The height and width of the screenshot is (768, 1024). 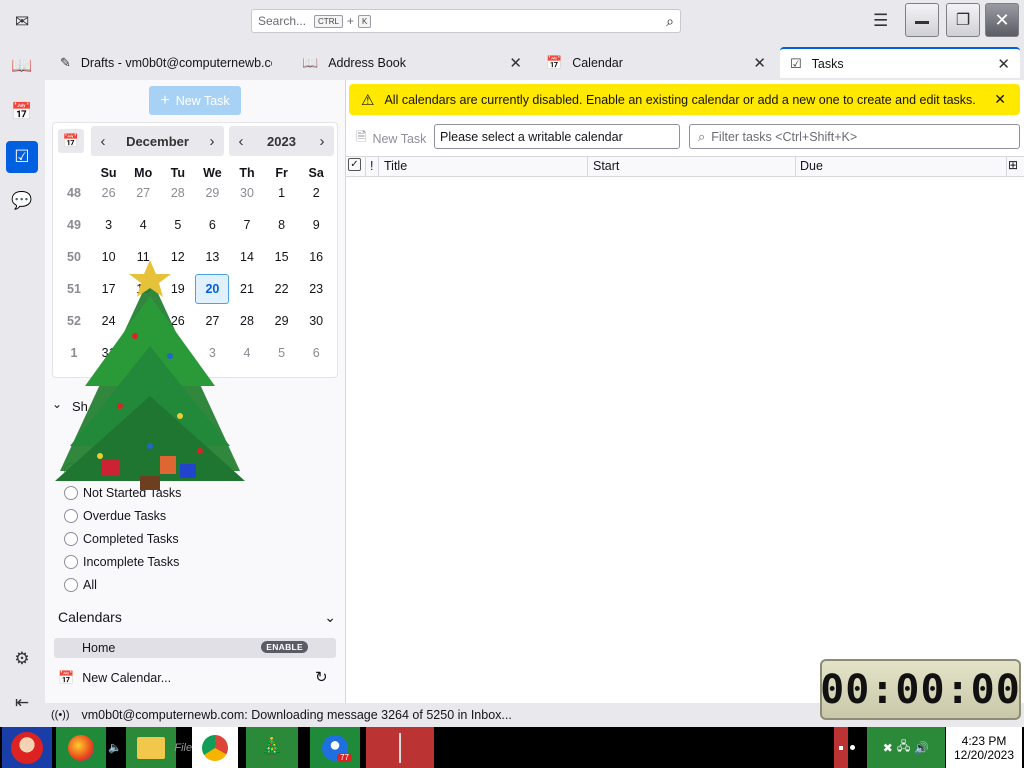 I want to click on tray-icon, so click(x=841, y=747).